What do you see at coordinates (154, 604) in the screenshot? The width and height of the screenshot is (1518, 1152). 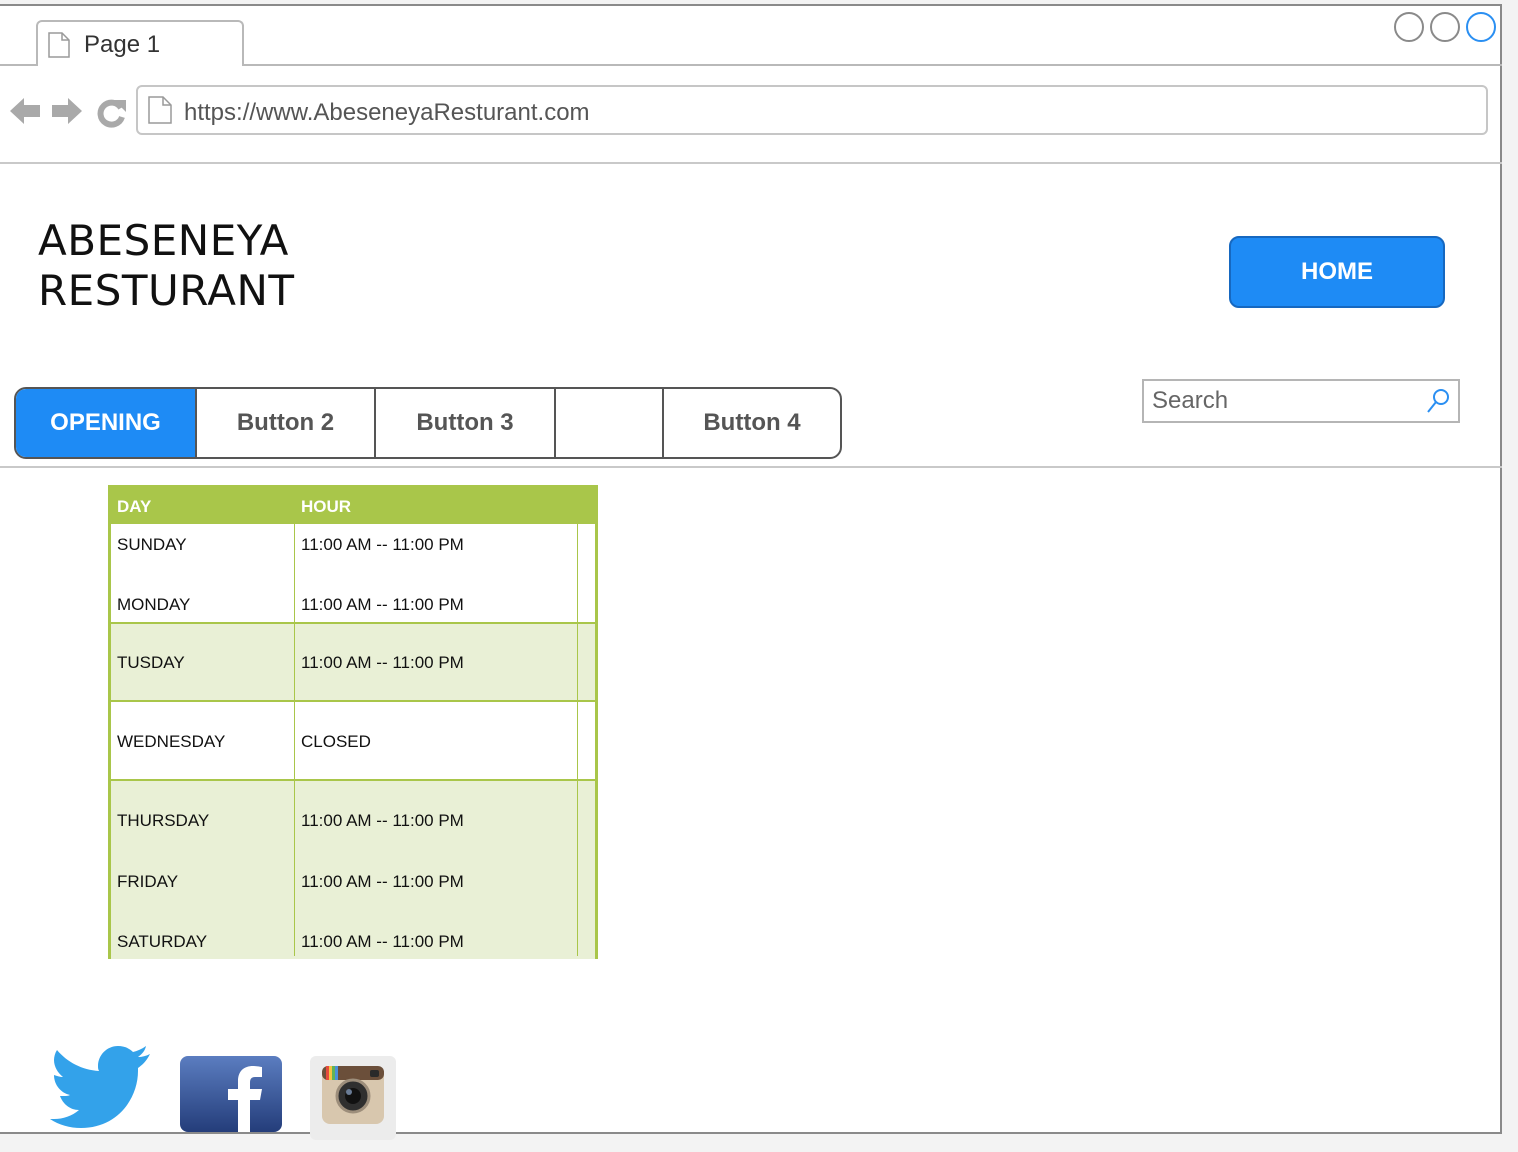 I see `day-cell: MONDAY` at bounding box center [154, 604].